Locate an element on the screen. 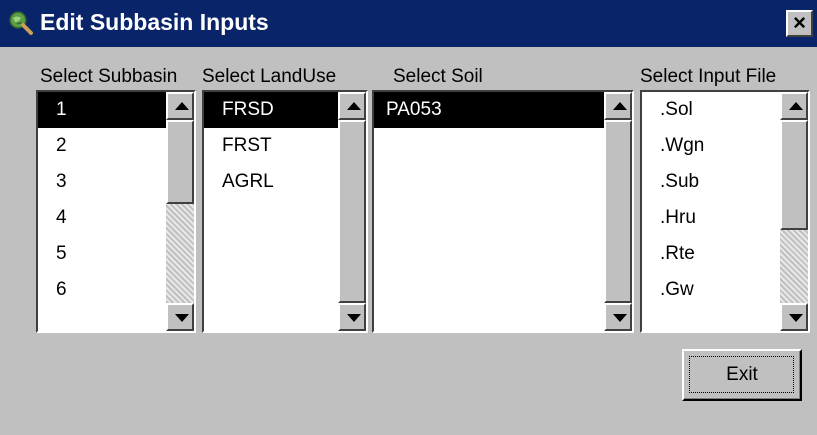  list-item: 4 is located at coordinates (102, 218).